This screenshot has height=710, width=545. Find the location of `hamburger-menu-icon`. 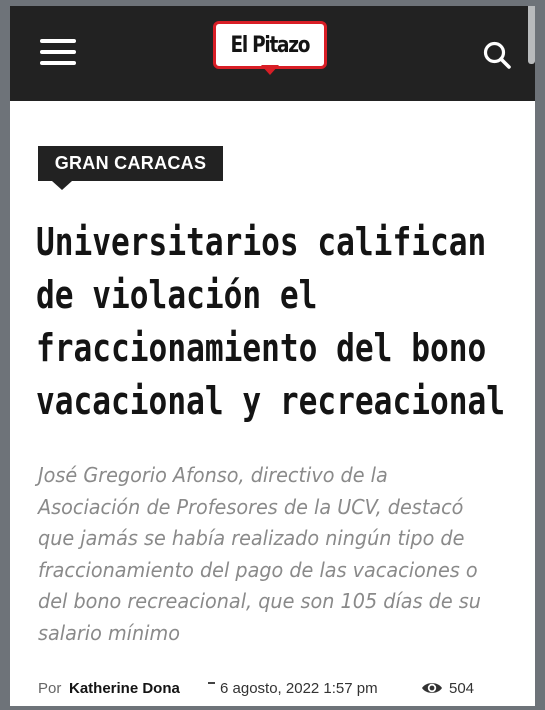

hamburger-menu-icon is located at coordinates (58, 52).